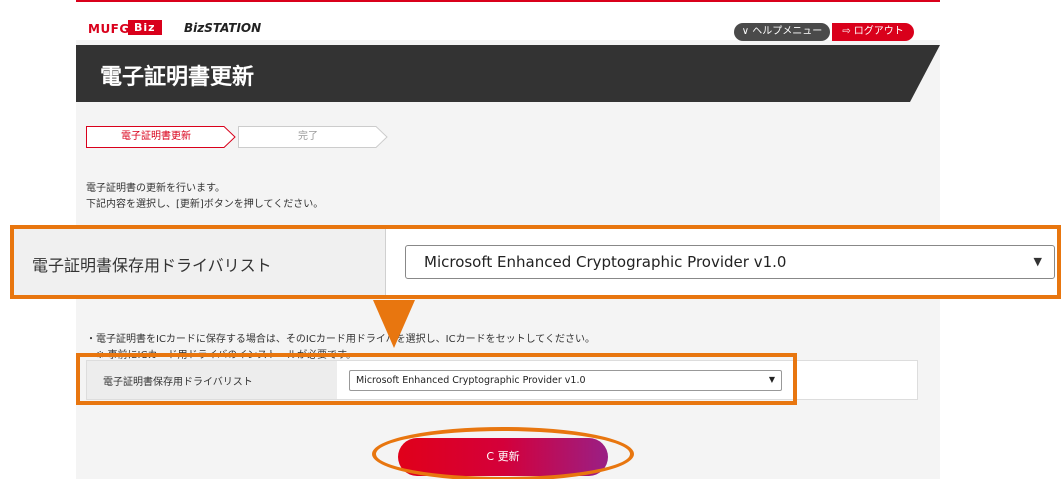  Describe the element at coordinates (177, 77) in the screenshot. I see `page-title: 電子証明書更新` at that location.